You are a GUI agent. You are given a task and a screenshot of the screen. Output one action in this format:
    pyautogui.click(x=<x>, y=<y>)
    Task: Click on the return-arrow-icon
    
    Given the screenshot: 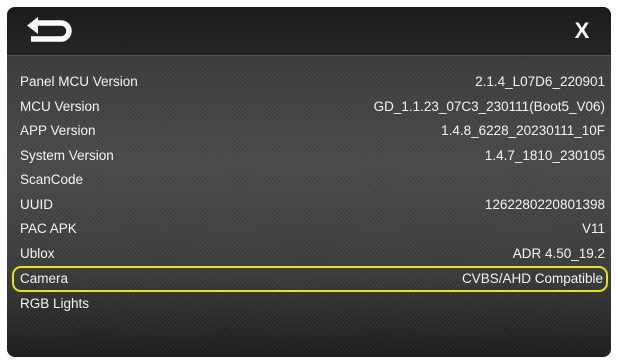 What is the action you would take?
    pyautogui.click(x=49, y=29)
    